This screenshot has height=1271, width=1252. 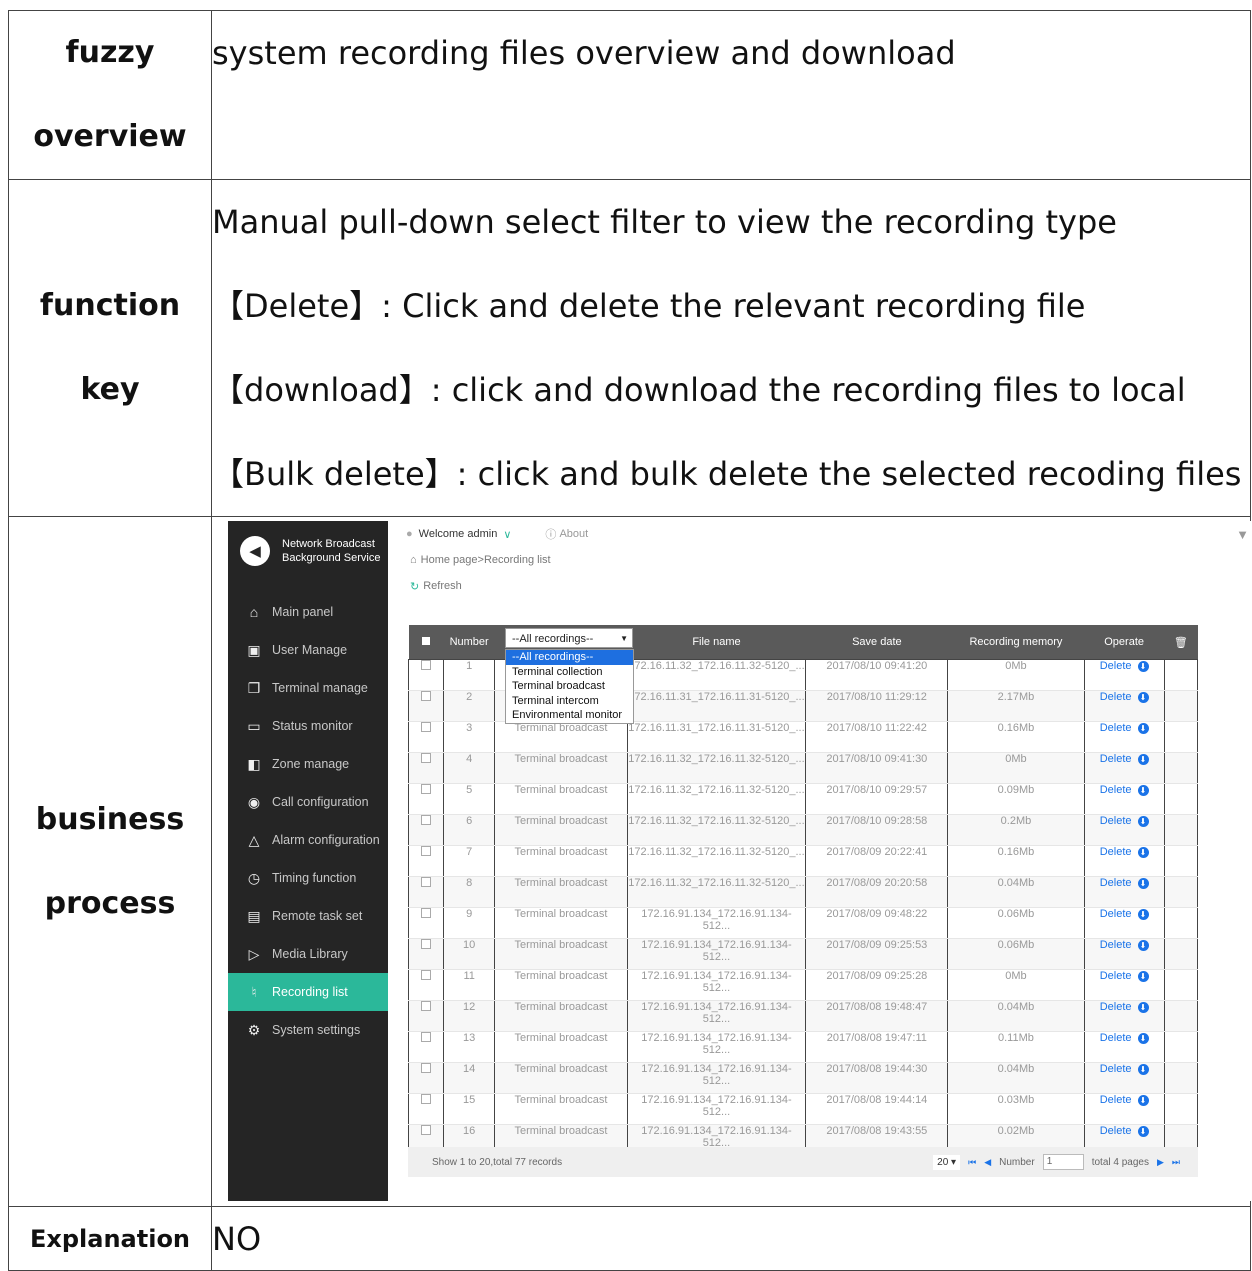 I want to click on sidebar-item: ▭ Status monitor, so click(x=308, y=726).